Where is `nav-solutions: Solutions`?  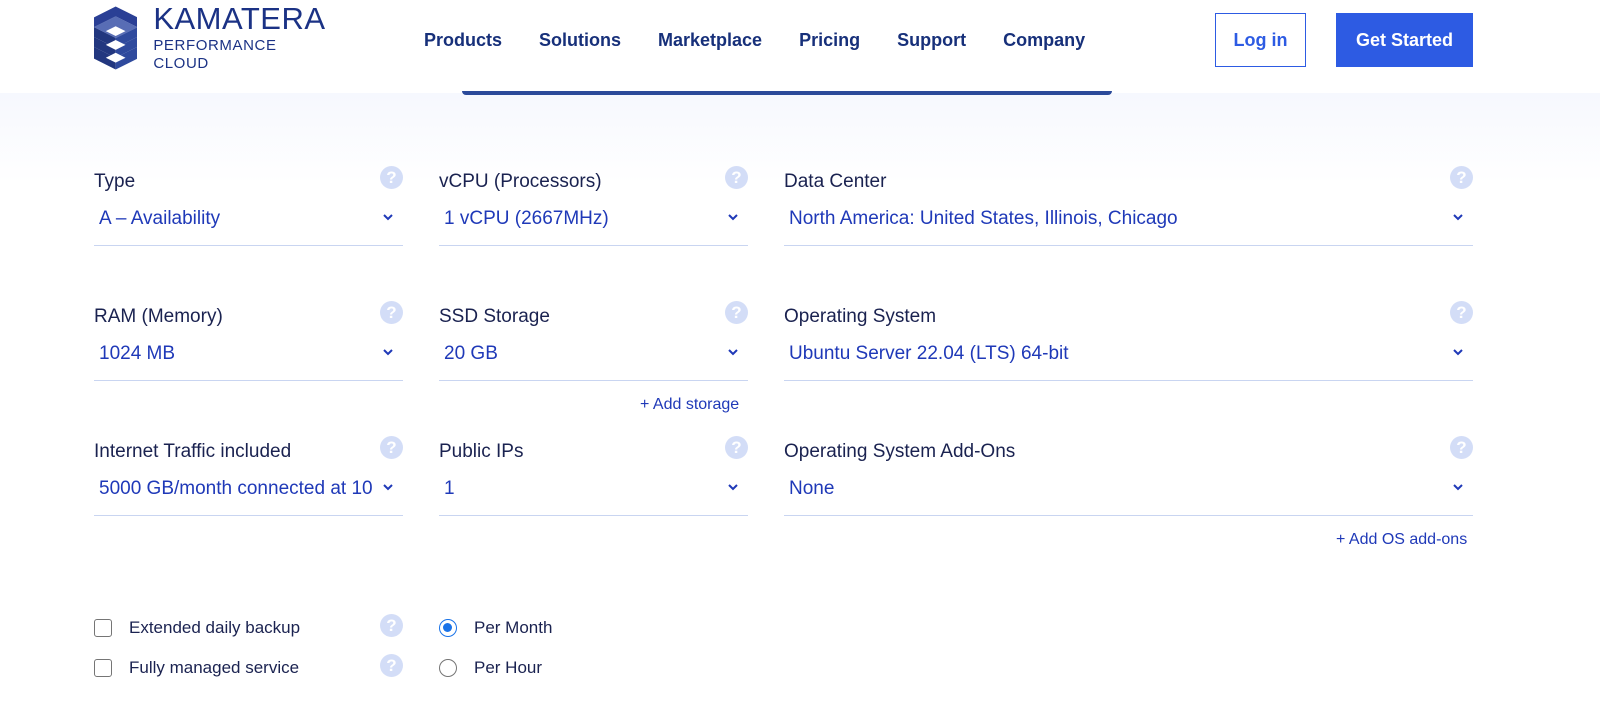
nav-solutions: Solutions is located at coordinates (580, 40).